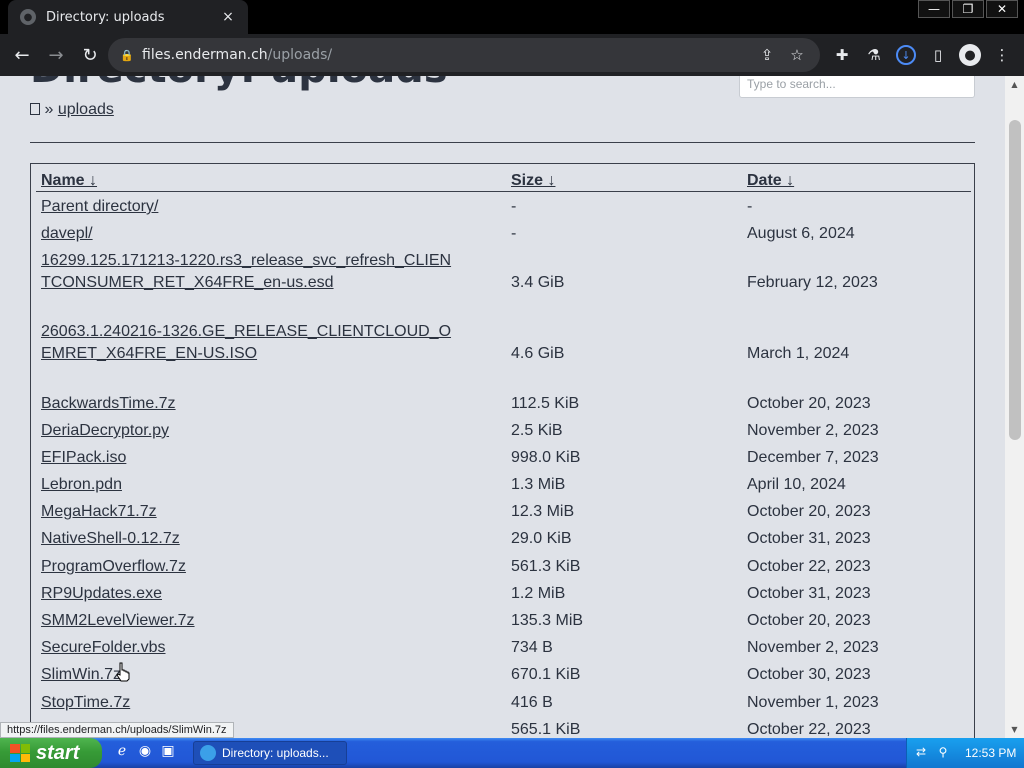  What do you see at coordinates (503, 180) in the screenshot?
I see `table-header: Name ↓ Size ↓ Date ↓` at bounding box center [503, 180].